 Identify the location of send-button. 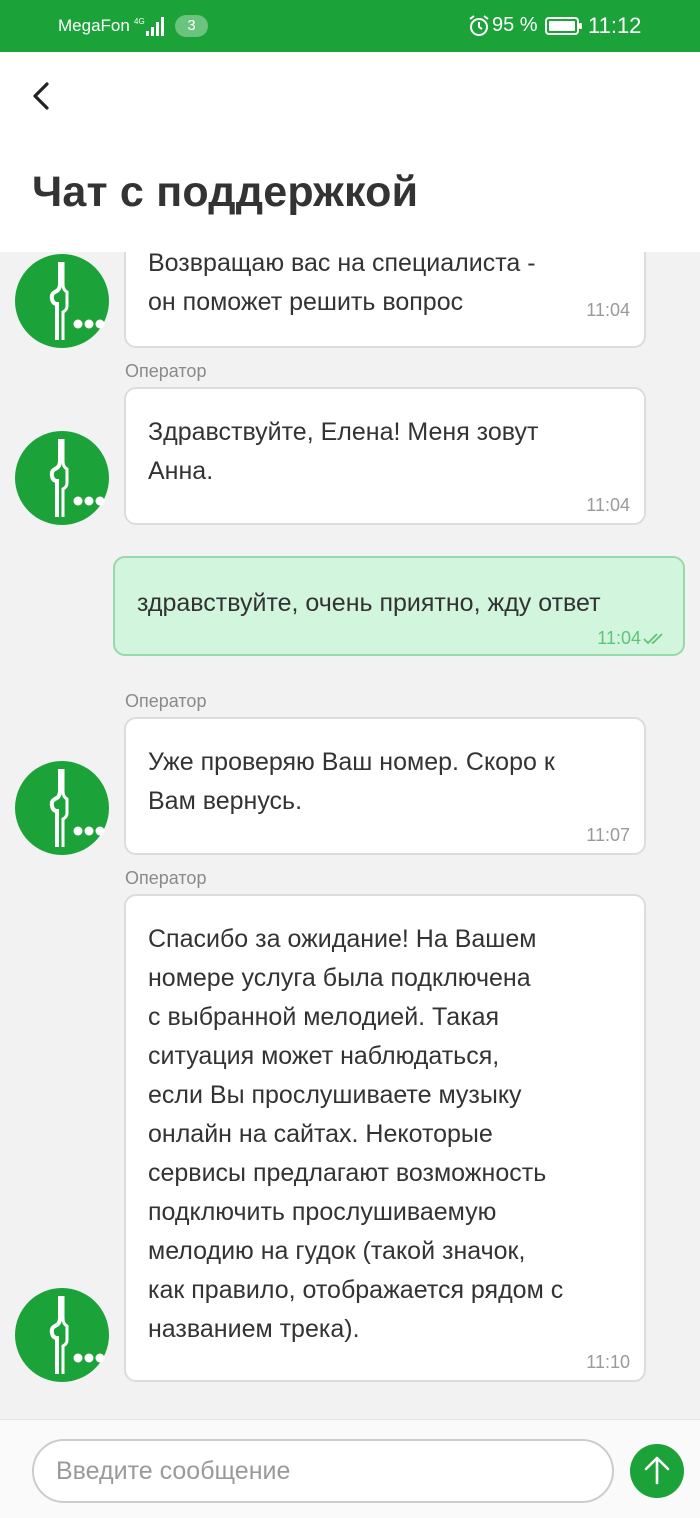
(657, 1471).